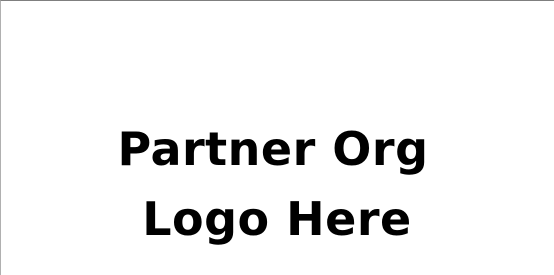 This screenshot has height=275, width=554. Describe the element at coordinates (273, 149) in the screenshot. I see `logo-placeholder-line-1: Partner Org` at that location.